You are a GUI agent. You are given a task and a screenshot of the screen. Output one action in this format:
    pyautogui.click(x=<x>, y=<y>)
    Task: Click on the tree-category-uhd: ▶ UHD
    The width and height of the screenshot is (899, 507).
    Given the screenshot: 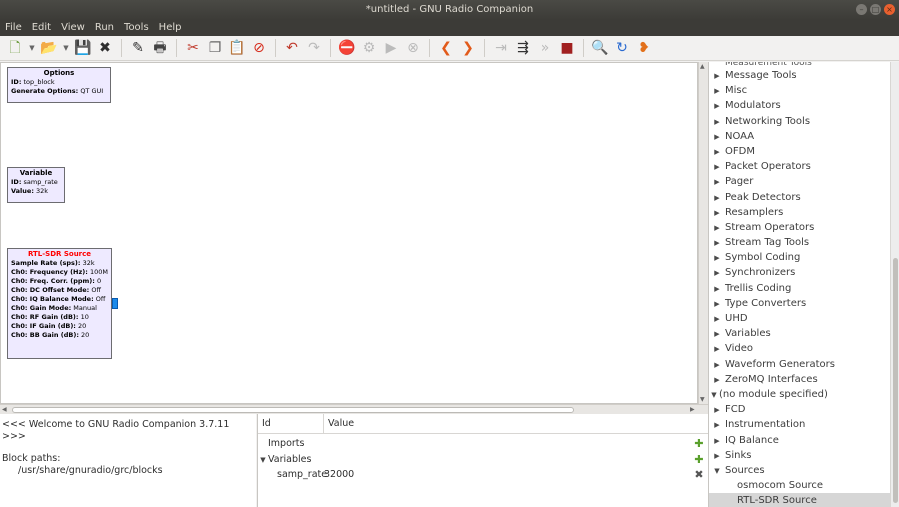 What is the action you would take?
    pyautogui.click(x=799, y=318)
    